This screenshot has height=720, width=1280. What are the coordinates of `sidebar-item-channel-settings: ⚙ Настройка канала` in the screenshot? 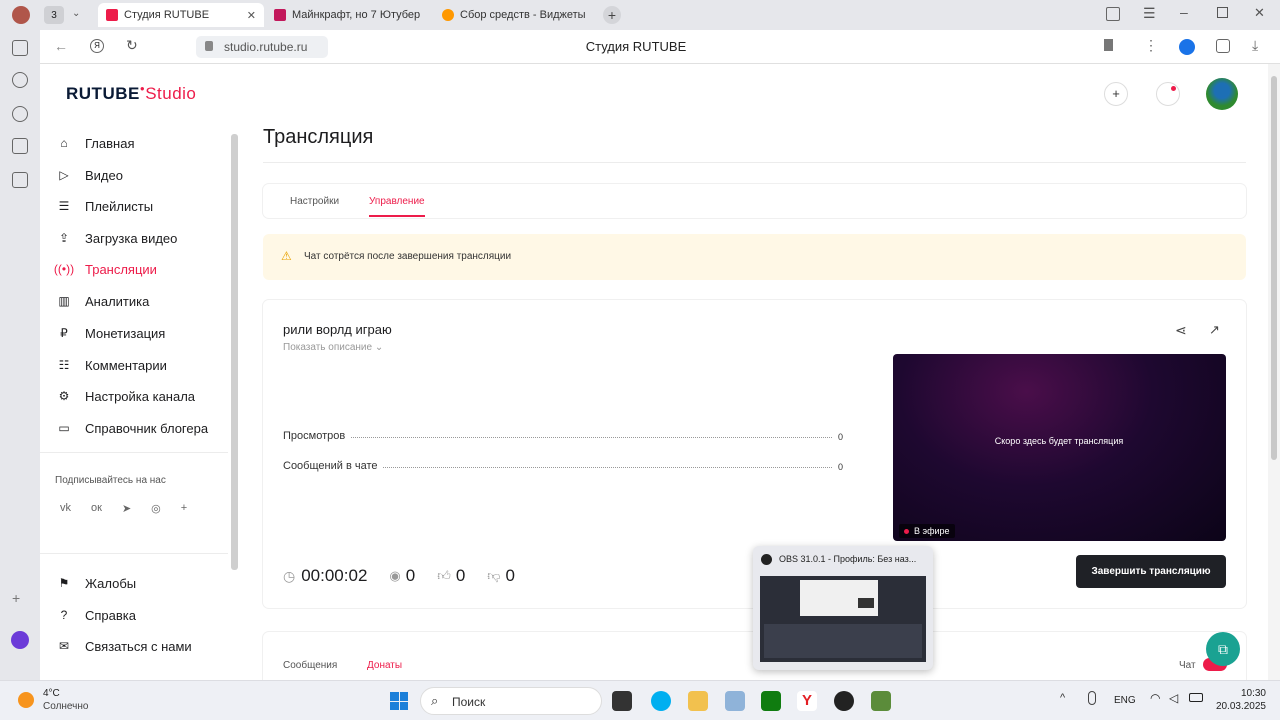 It's located at (125, 396).